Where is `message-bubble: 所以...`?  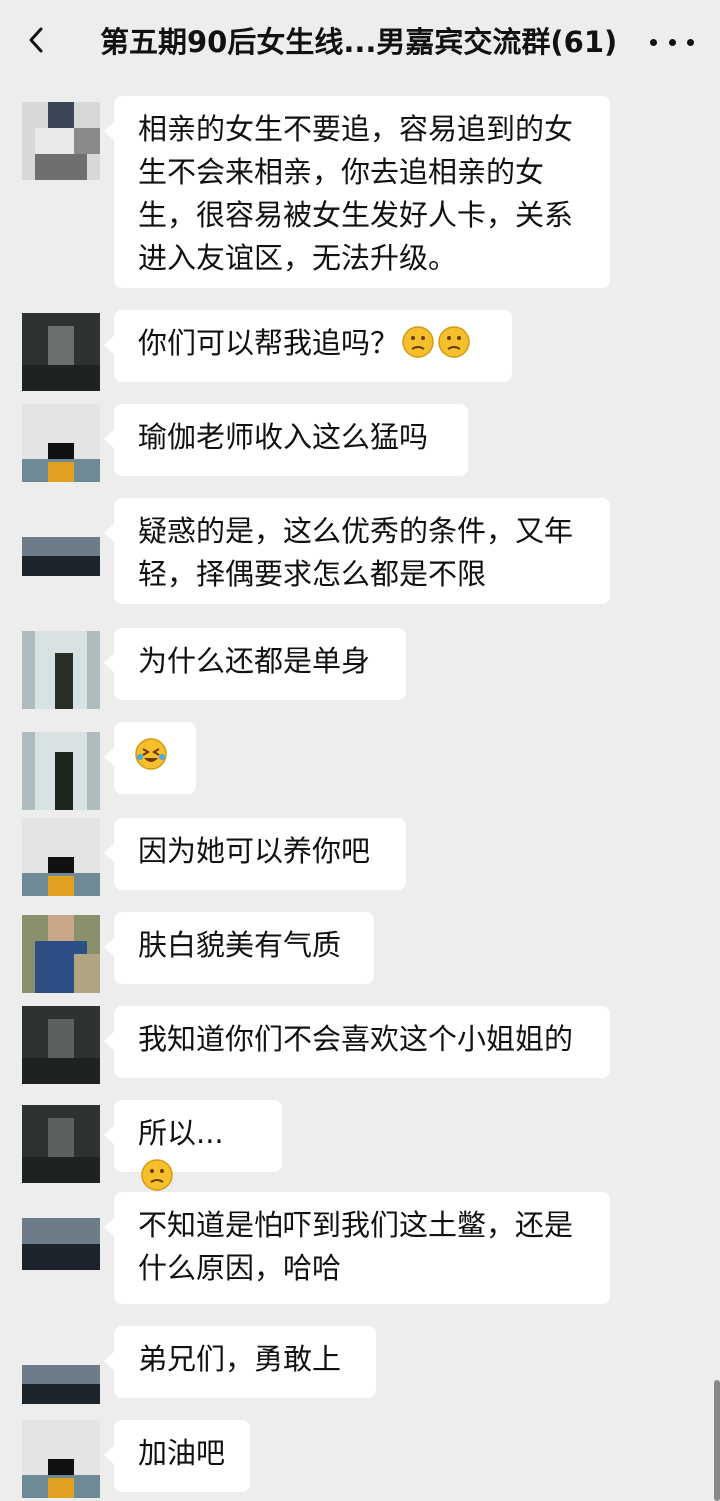 message-bubble: 所以... is located at coordinates (193, 1145).